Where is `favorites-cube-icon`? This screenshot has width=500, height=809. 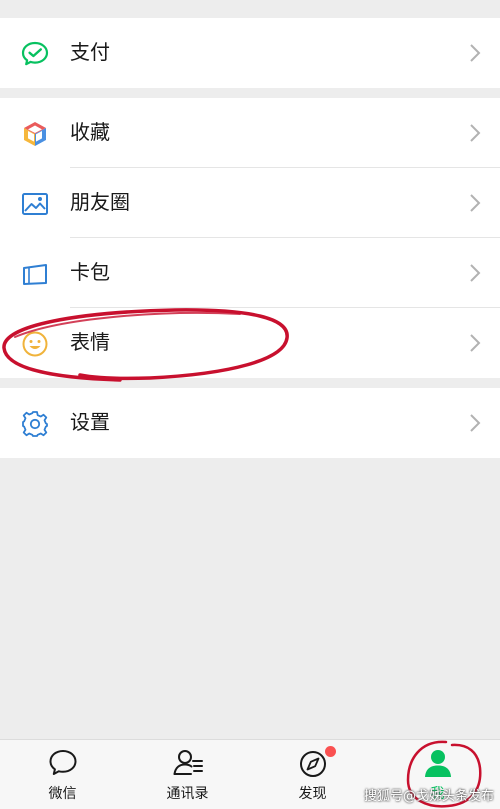 favorites-cube-icon is located at coordinates (35, 134).